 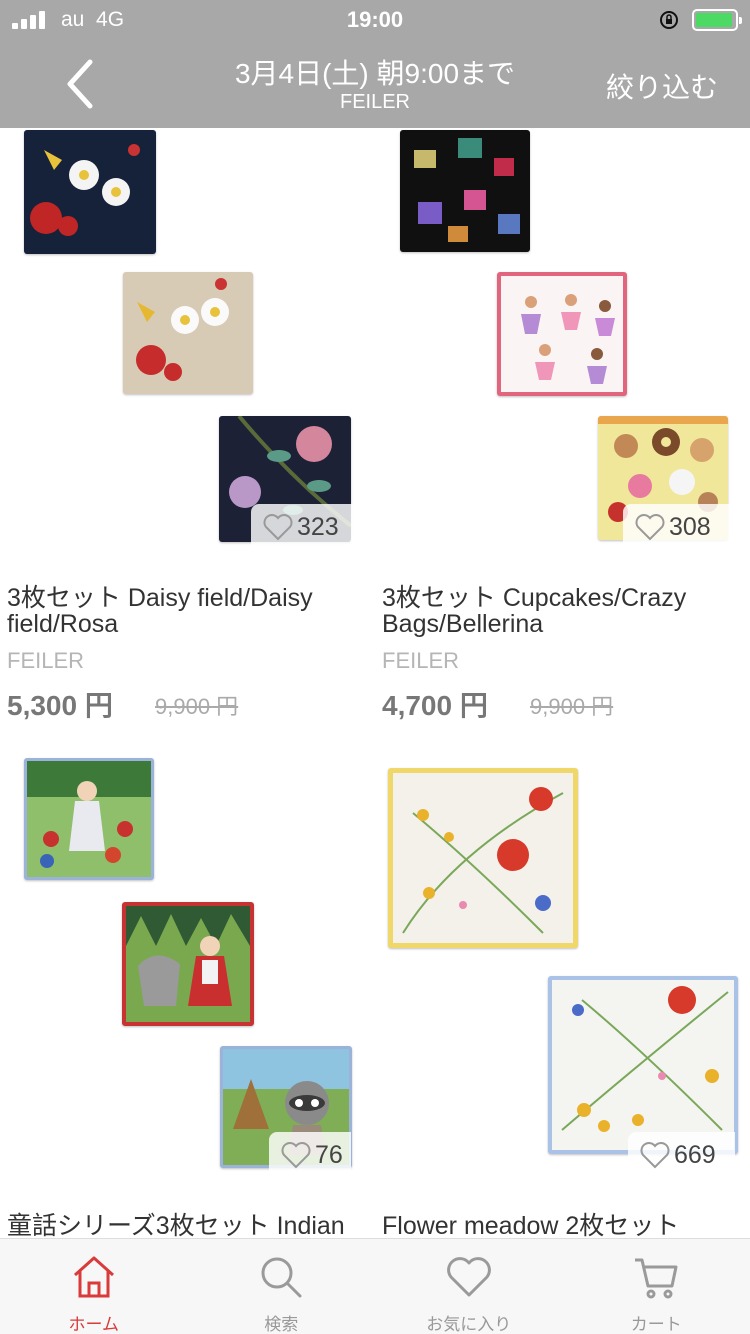 What do you see at coordinates (656, 1278) in the screenshot?
I see `cart-icon` at bounding box center [656, 1278].